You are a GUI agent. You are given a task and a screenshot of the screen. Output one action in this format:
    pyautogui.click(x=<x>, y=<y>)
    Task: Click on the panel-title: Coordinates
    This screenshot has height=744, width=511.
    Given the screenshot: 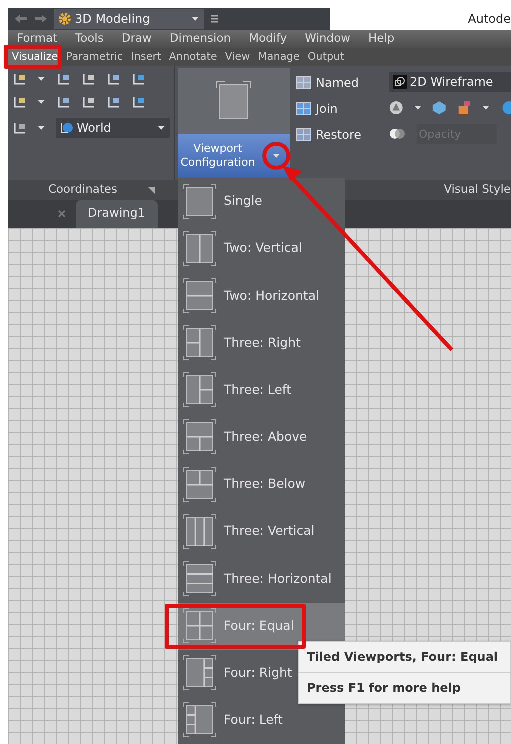 What is the action you would take?
    pyautogui.click(x=83, y=189)
    